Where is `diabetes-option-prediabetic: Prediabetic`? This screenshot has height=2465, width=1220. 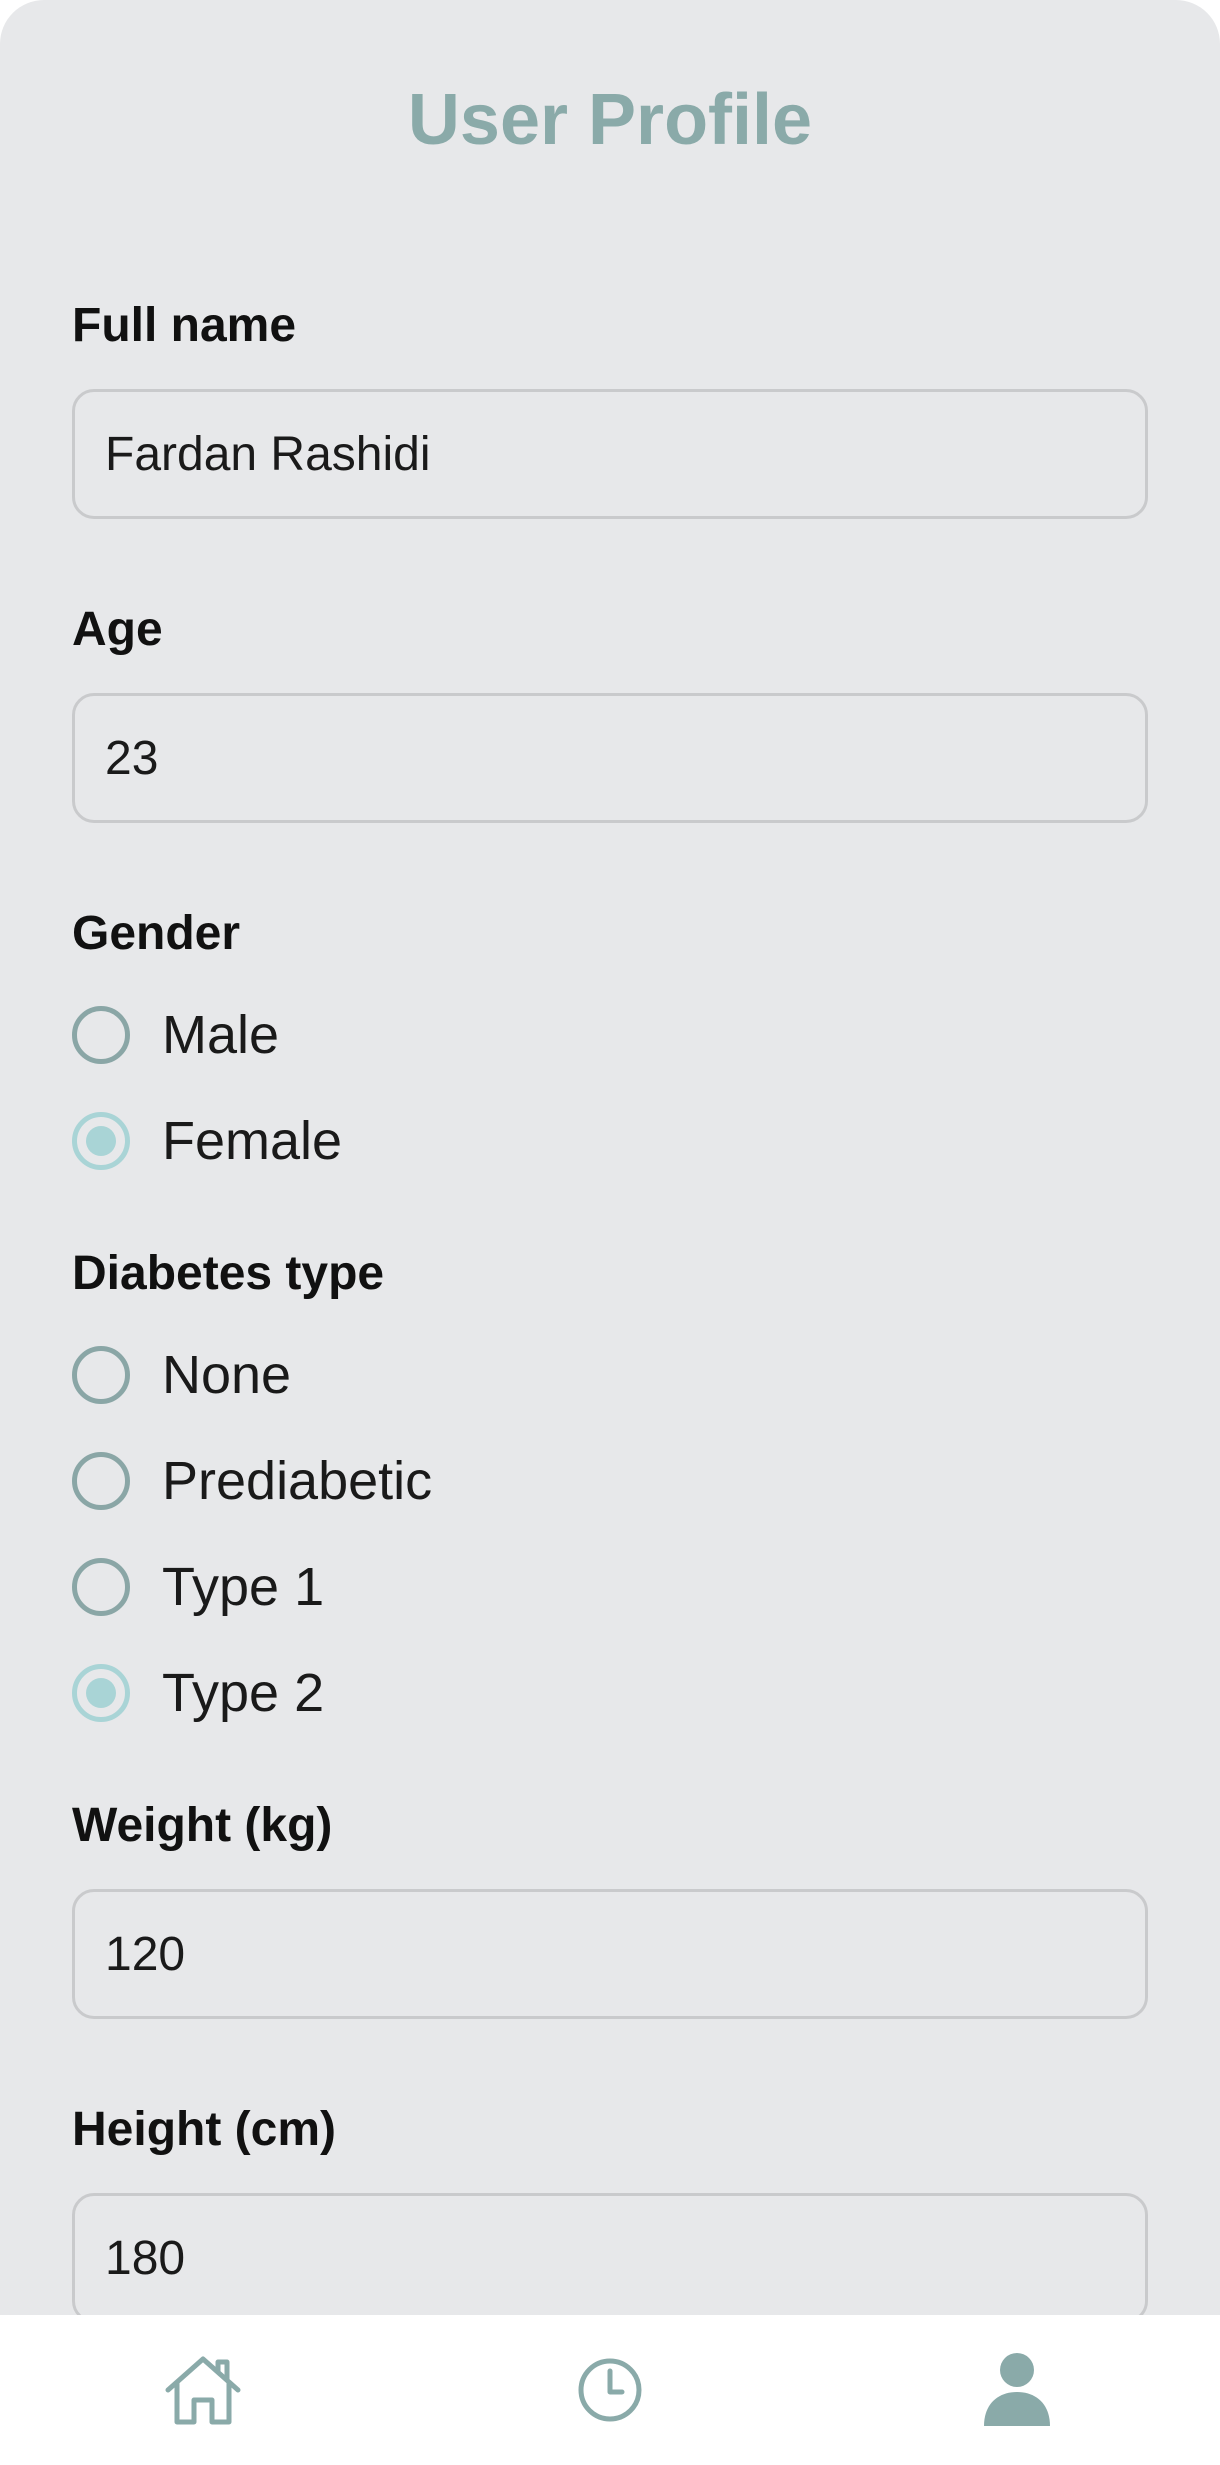
diabetes-option-prediabetic: Prediabetic is located at coordinates (252, 1481).